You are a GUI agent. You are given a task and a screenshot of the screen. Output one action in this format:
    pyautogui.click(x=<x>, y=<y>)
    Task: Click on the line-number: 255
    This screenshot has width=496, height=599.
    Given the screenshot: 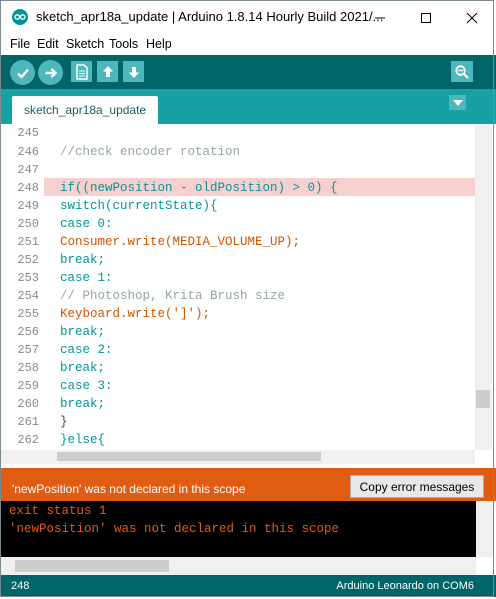 What is the action you would take?
    pyautogui.click(x=28, y=314)
    